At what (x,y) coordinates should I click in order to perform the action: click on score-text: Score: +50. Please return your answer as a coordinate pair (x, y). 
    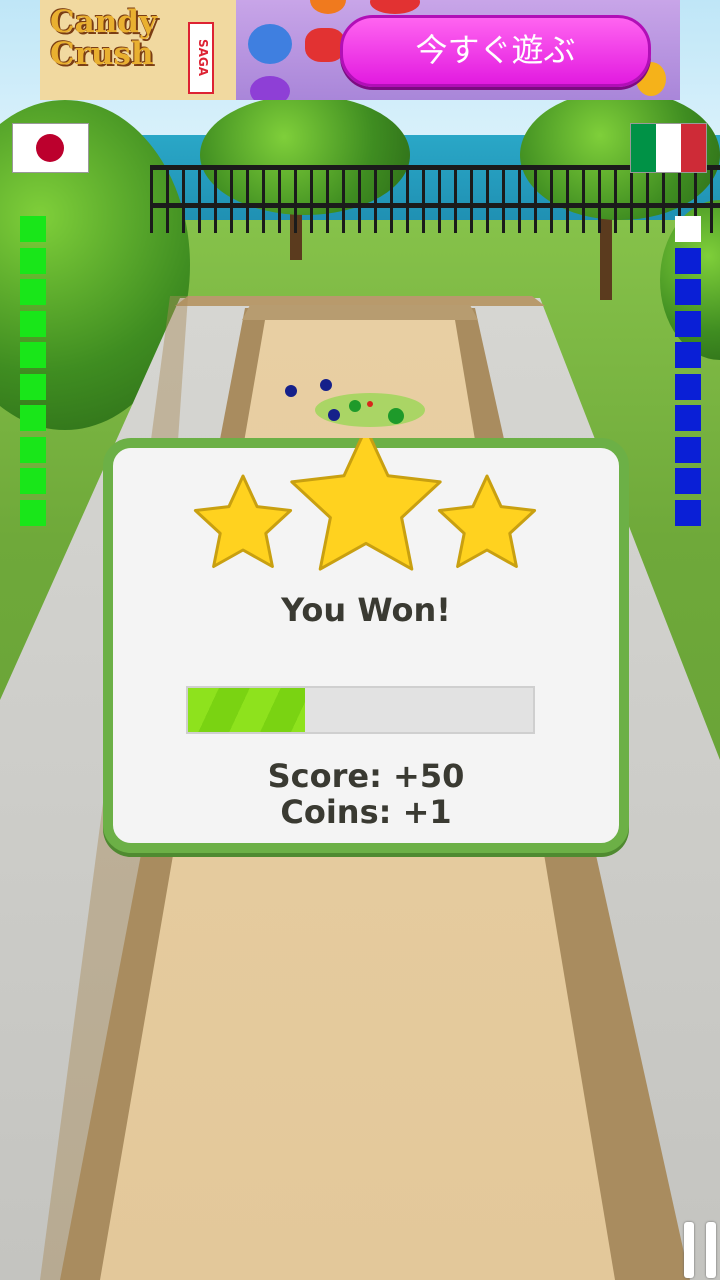
    Looking at the image, I should click on (366, 776).